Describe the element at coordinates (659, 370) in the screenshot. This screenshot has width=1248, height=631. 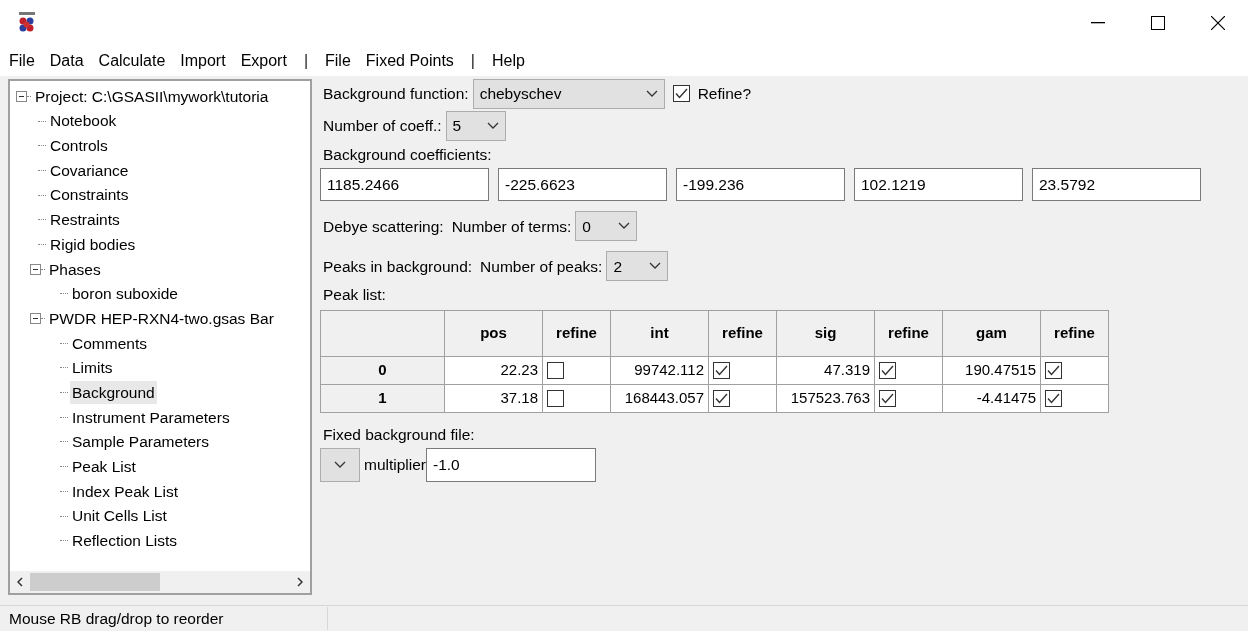
I see `table-cell: 99742.112` at that location.